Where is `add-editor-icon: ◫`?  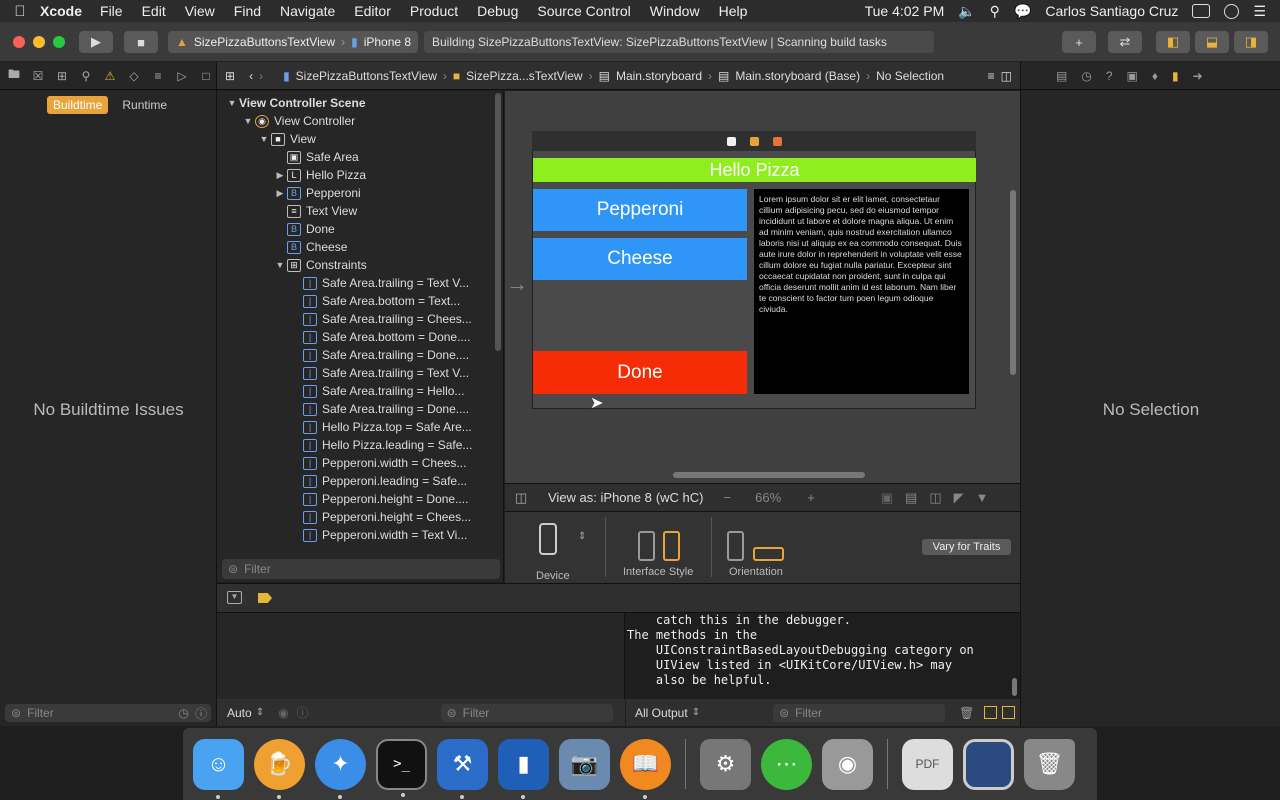 add-editor-icon: ◫ is located at coordinates (1006, 76).